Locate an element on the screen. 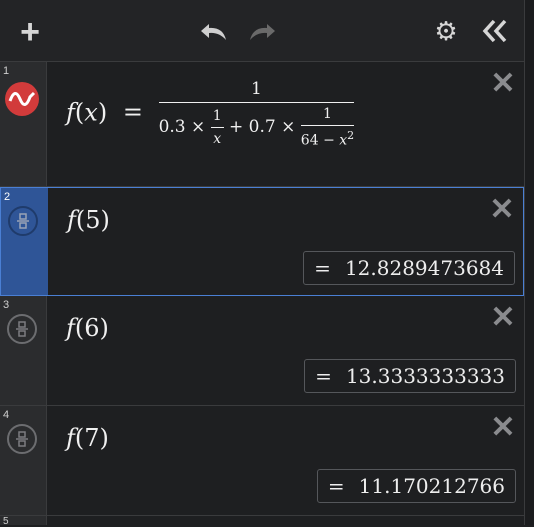 The image size is (534, 527). term2-coefficient: 0.7 is located at coordinates (262, 126).